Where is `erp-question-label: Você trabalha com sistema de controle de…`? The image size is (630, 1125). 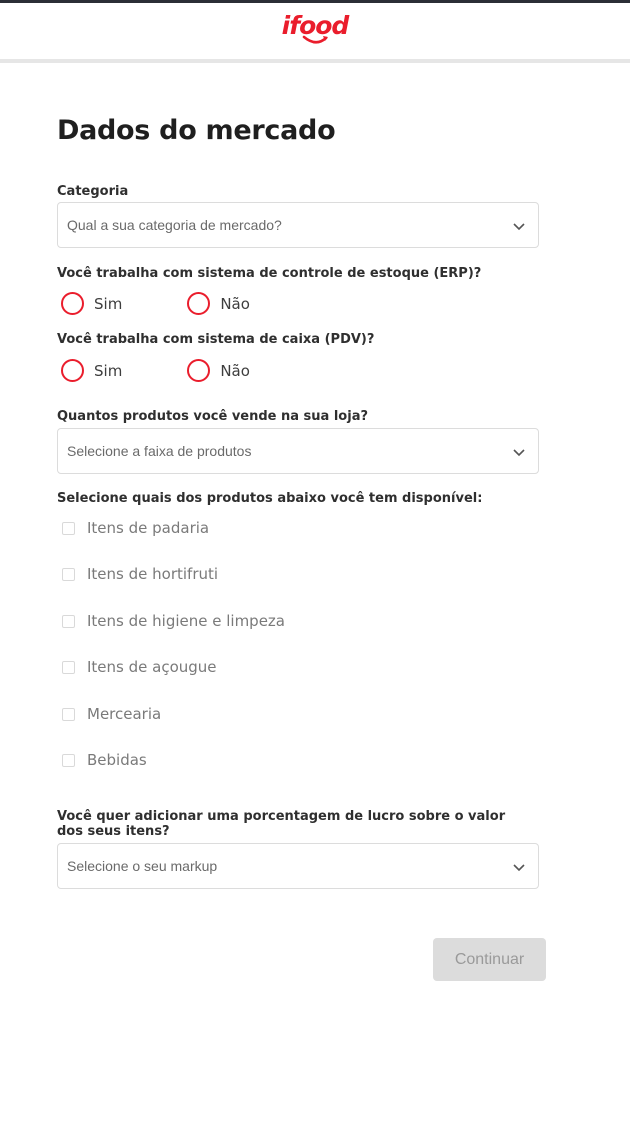
erp-question-label: Você trabalha com sistema de controle de… is located at coordinates (269, 273).